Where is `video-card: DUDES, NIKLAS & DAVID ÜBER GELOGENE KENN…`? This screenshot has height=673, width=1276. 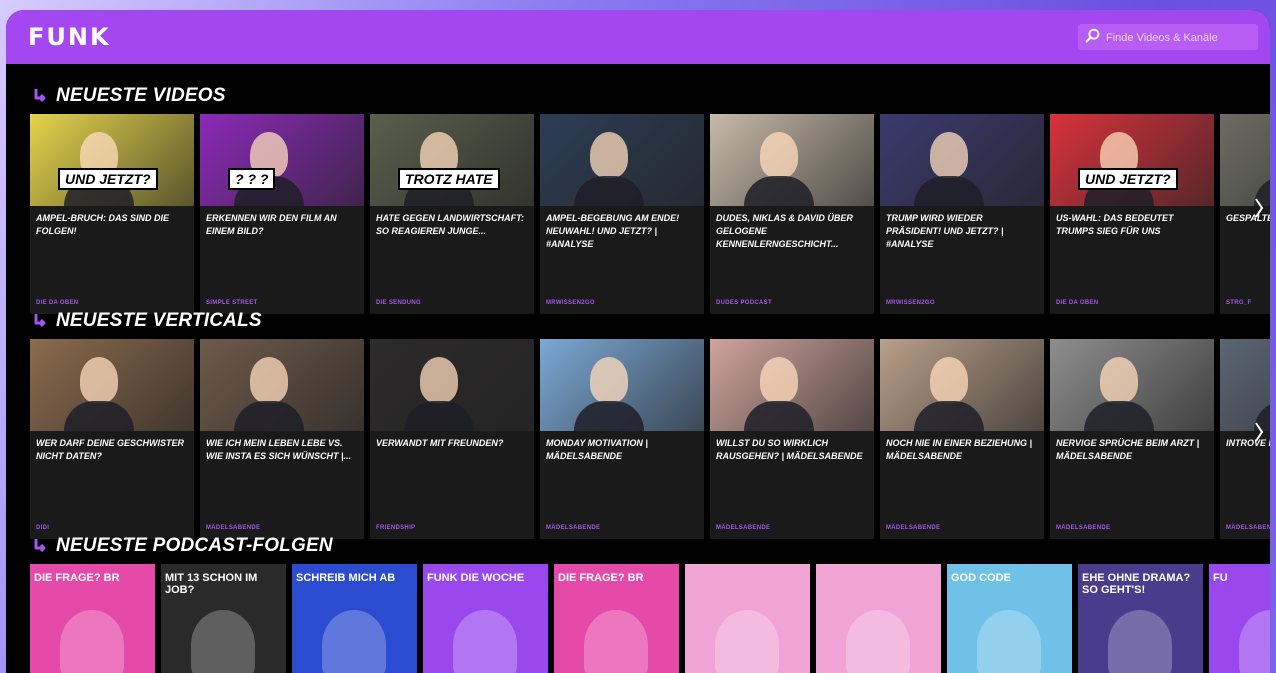
video-card: DUDES, NIKLAS & DAVID ÜBER GELOGENE KENN… is located at coordinates (792, 214).